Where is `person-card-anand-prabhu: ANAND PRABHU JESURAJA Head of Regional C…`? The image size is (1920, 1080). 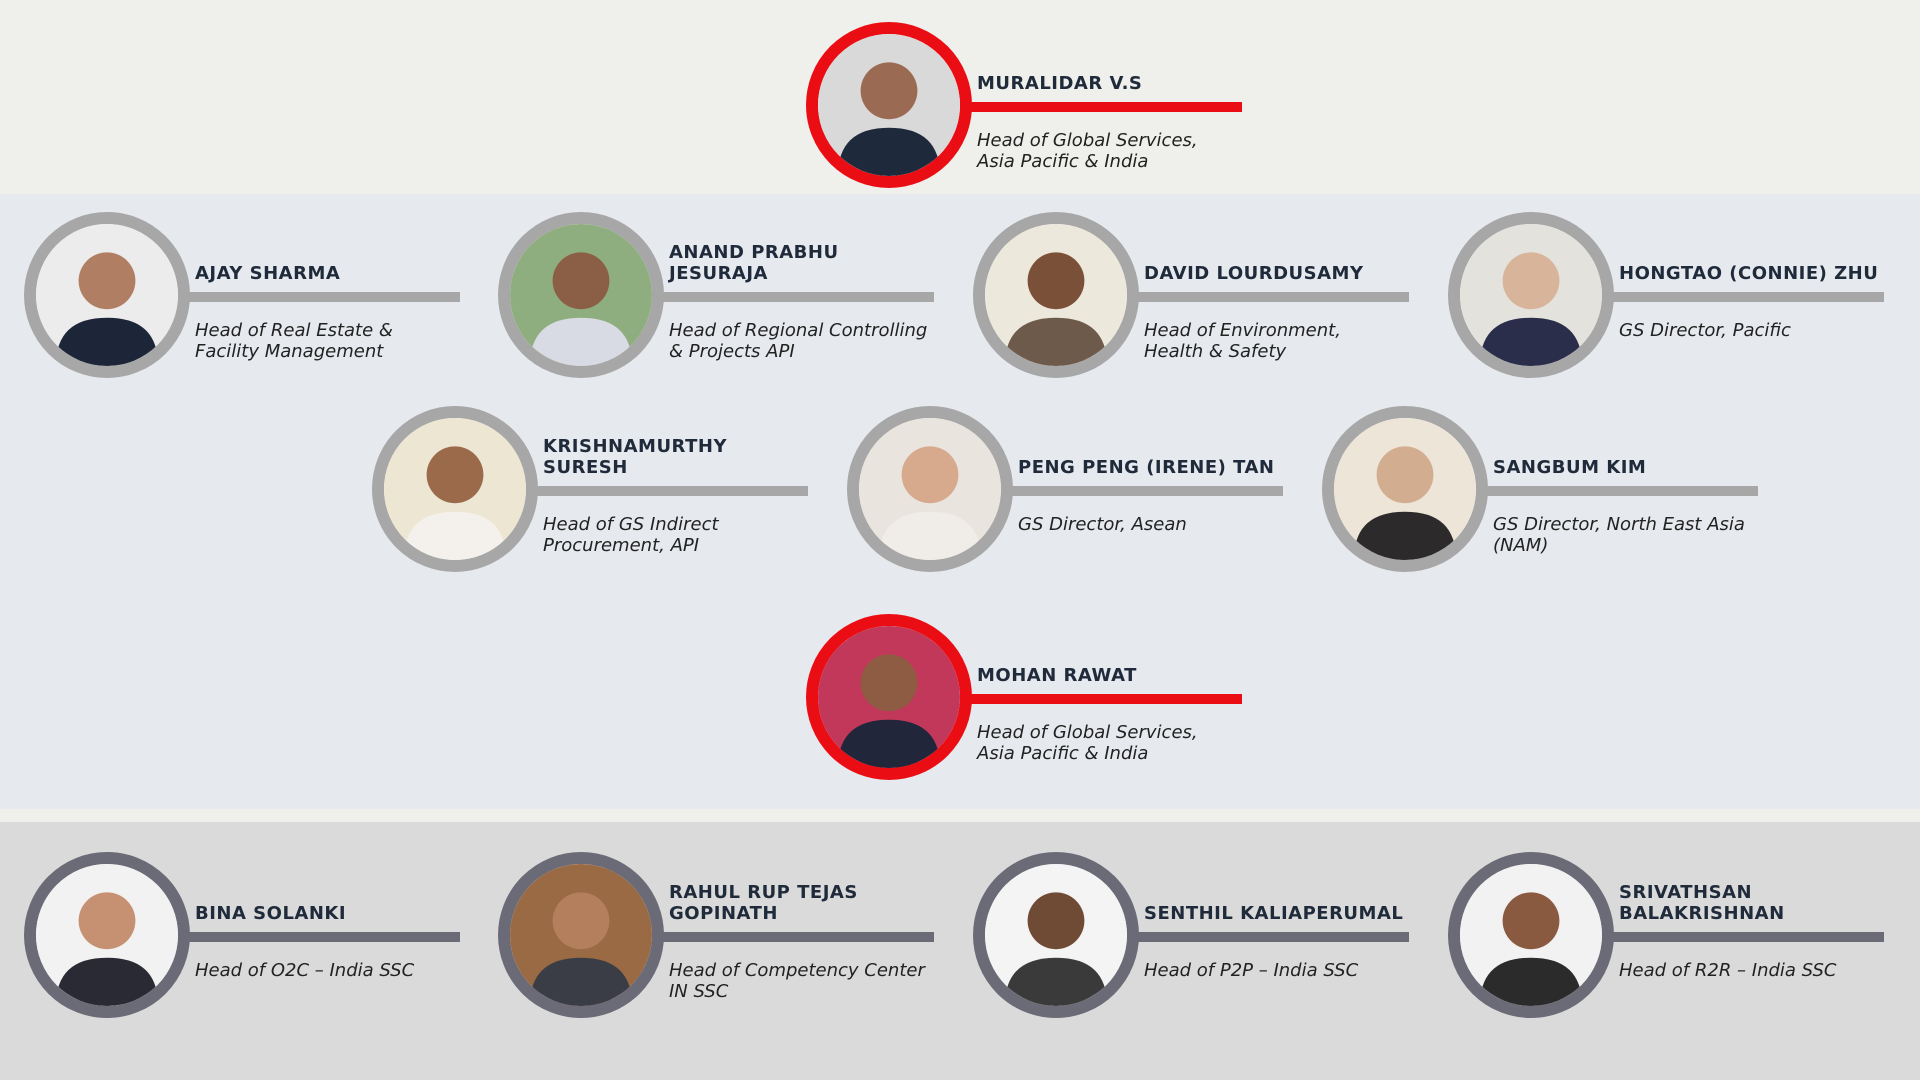 person-card-anand-prabhu: ANAND PRABHU JESURAJA Head of Regional C… is located at coordinates (728, 295).